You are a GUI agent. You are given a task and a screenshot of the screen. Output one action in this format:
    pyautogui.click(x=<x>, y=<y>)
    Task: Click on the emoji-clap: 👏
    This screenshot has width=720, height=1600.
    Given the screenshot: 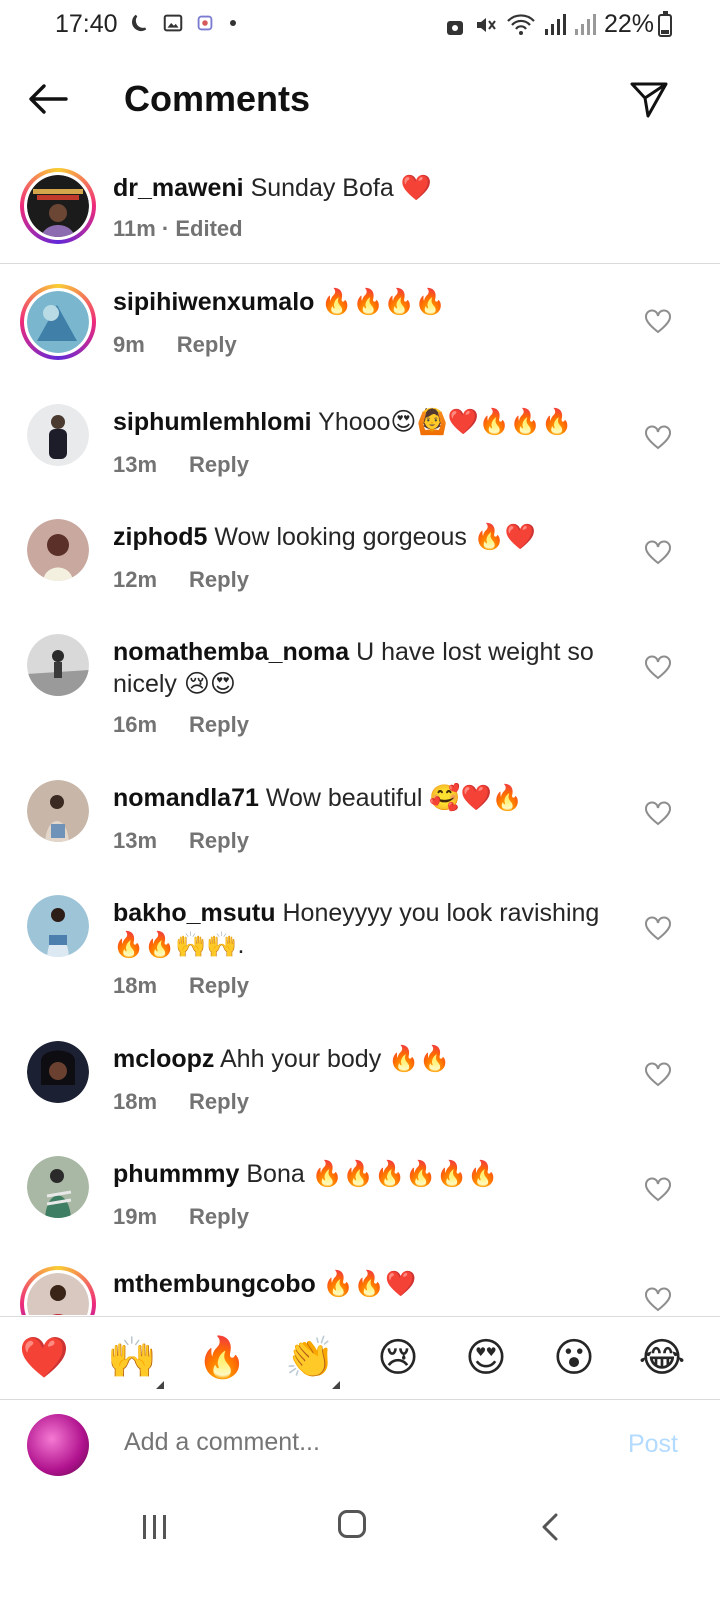 What is the action you would take?
    pyautogui.click(x=310, y=1358)
    